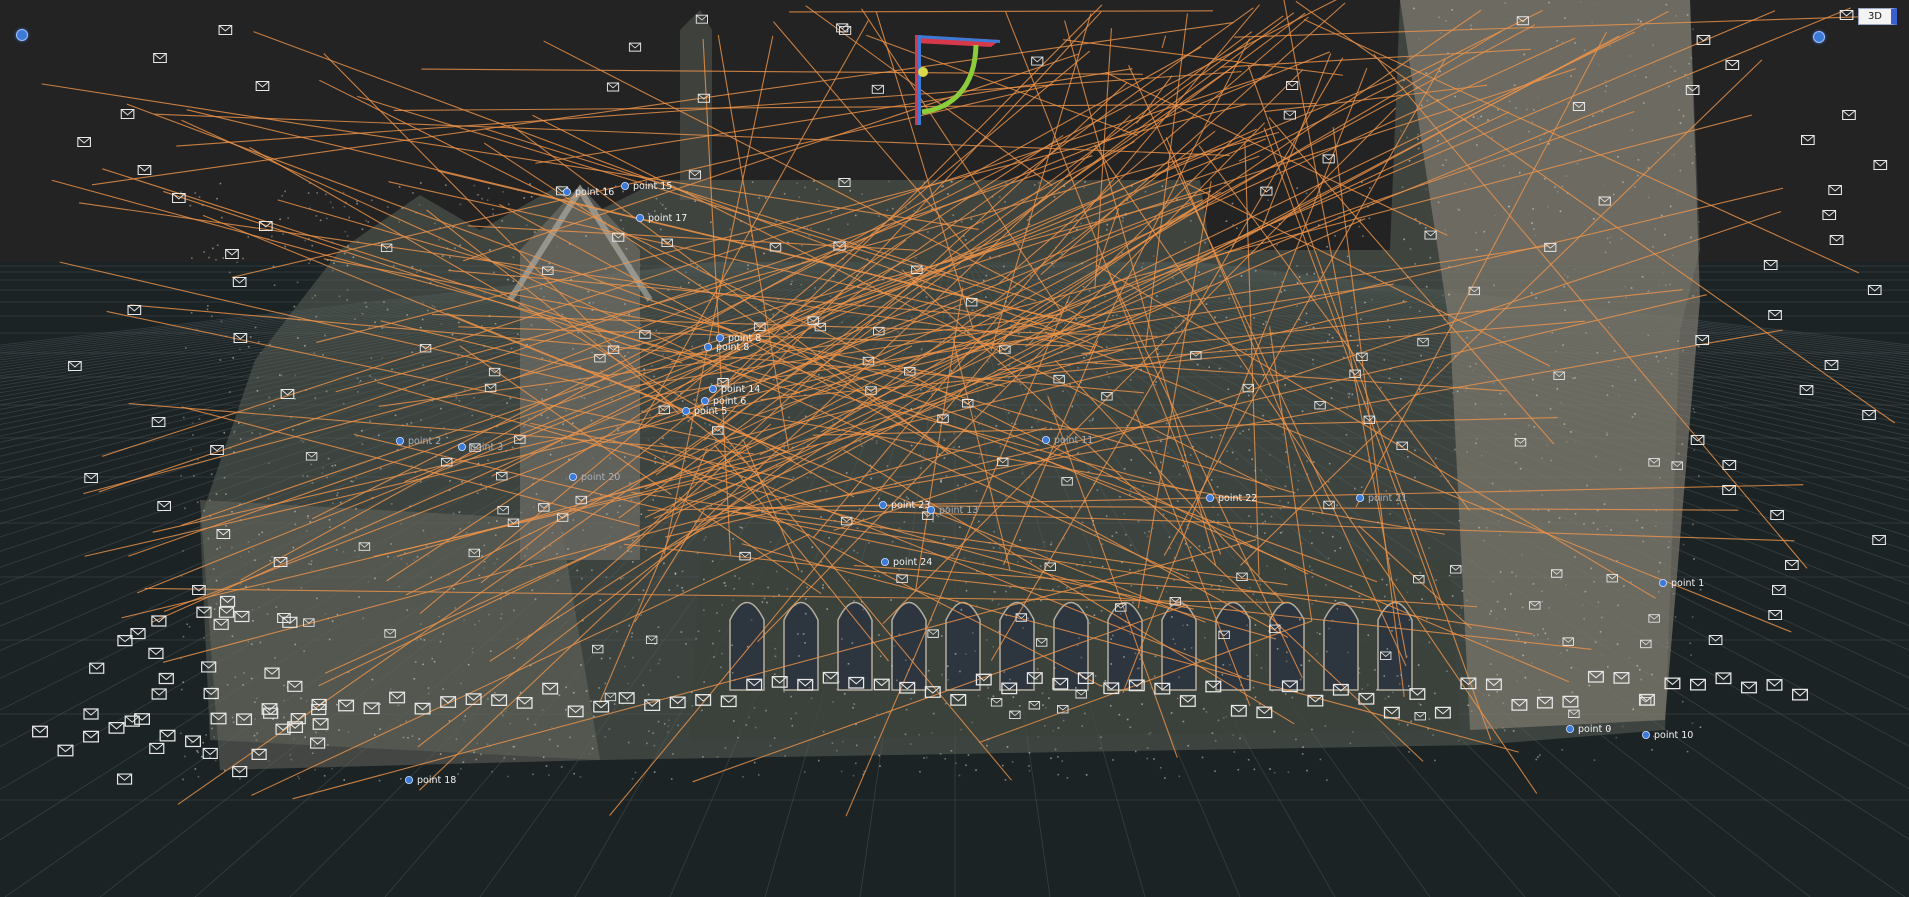  I want to click on navigation-marker-left, so click(22, 35).